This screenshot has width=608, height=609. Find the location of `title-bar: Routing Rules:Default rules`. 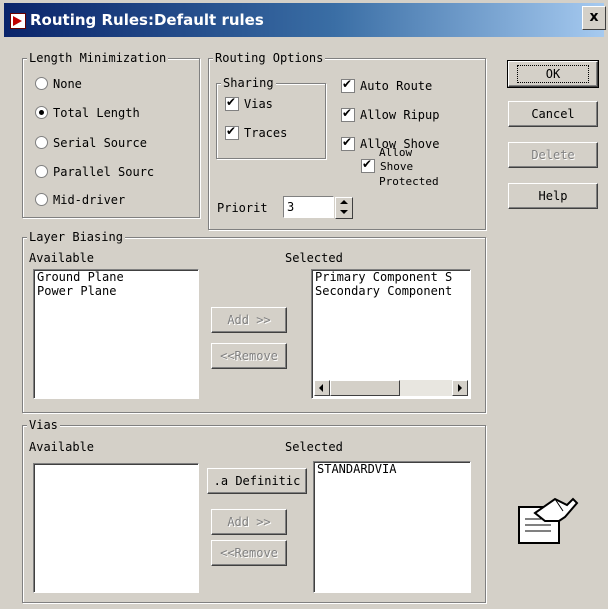

title-bar: Routing Rules:Default rules is located at coordinates (304, 20).